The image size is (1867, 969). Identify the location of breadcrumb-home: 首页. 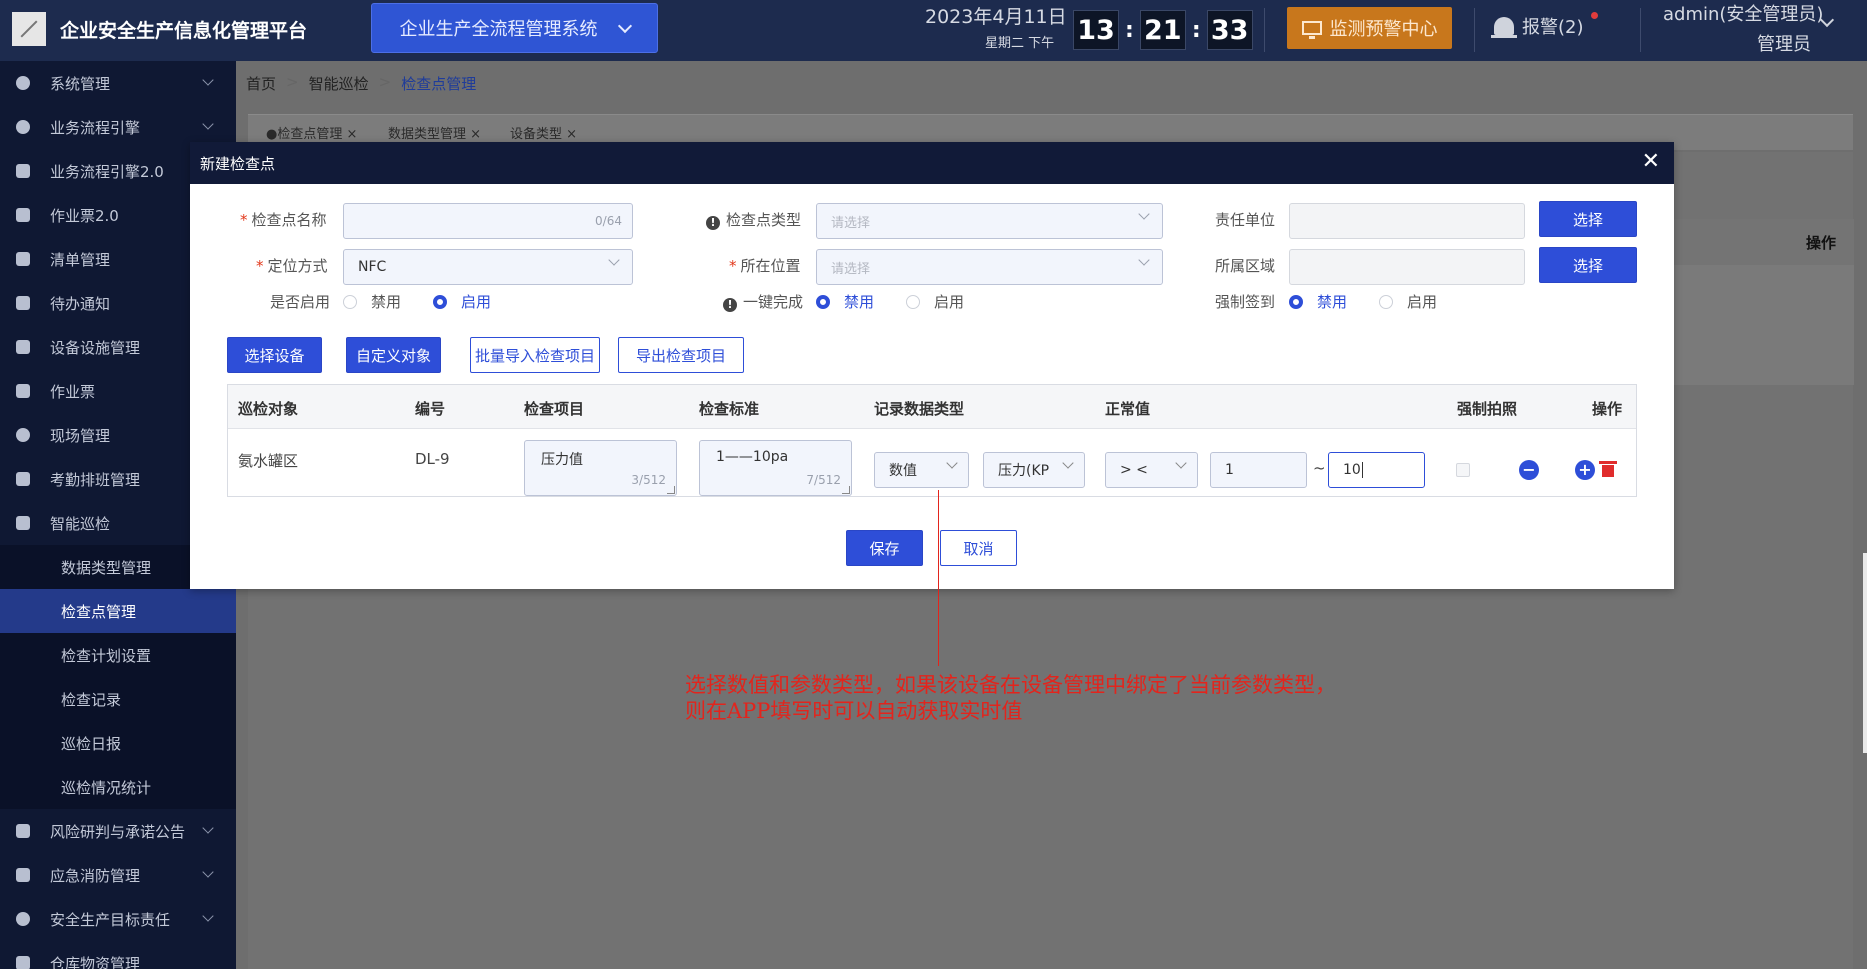
(261, 83).